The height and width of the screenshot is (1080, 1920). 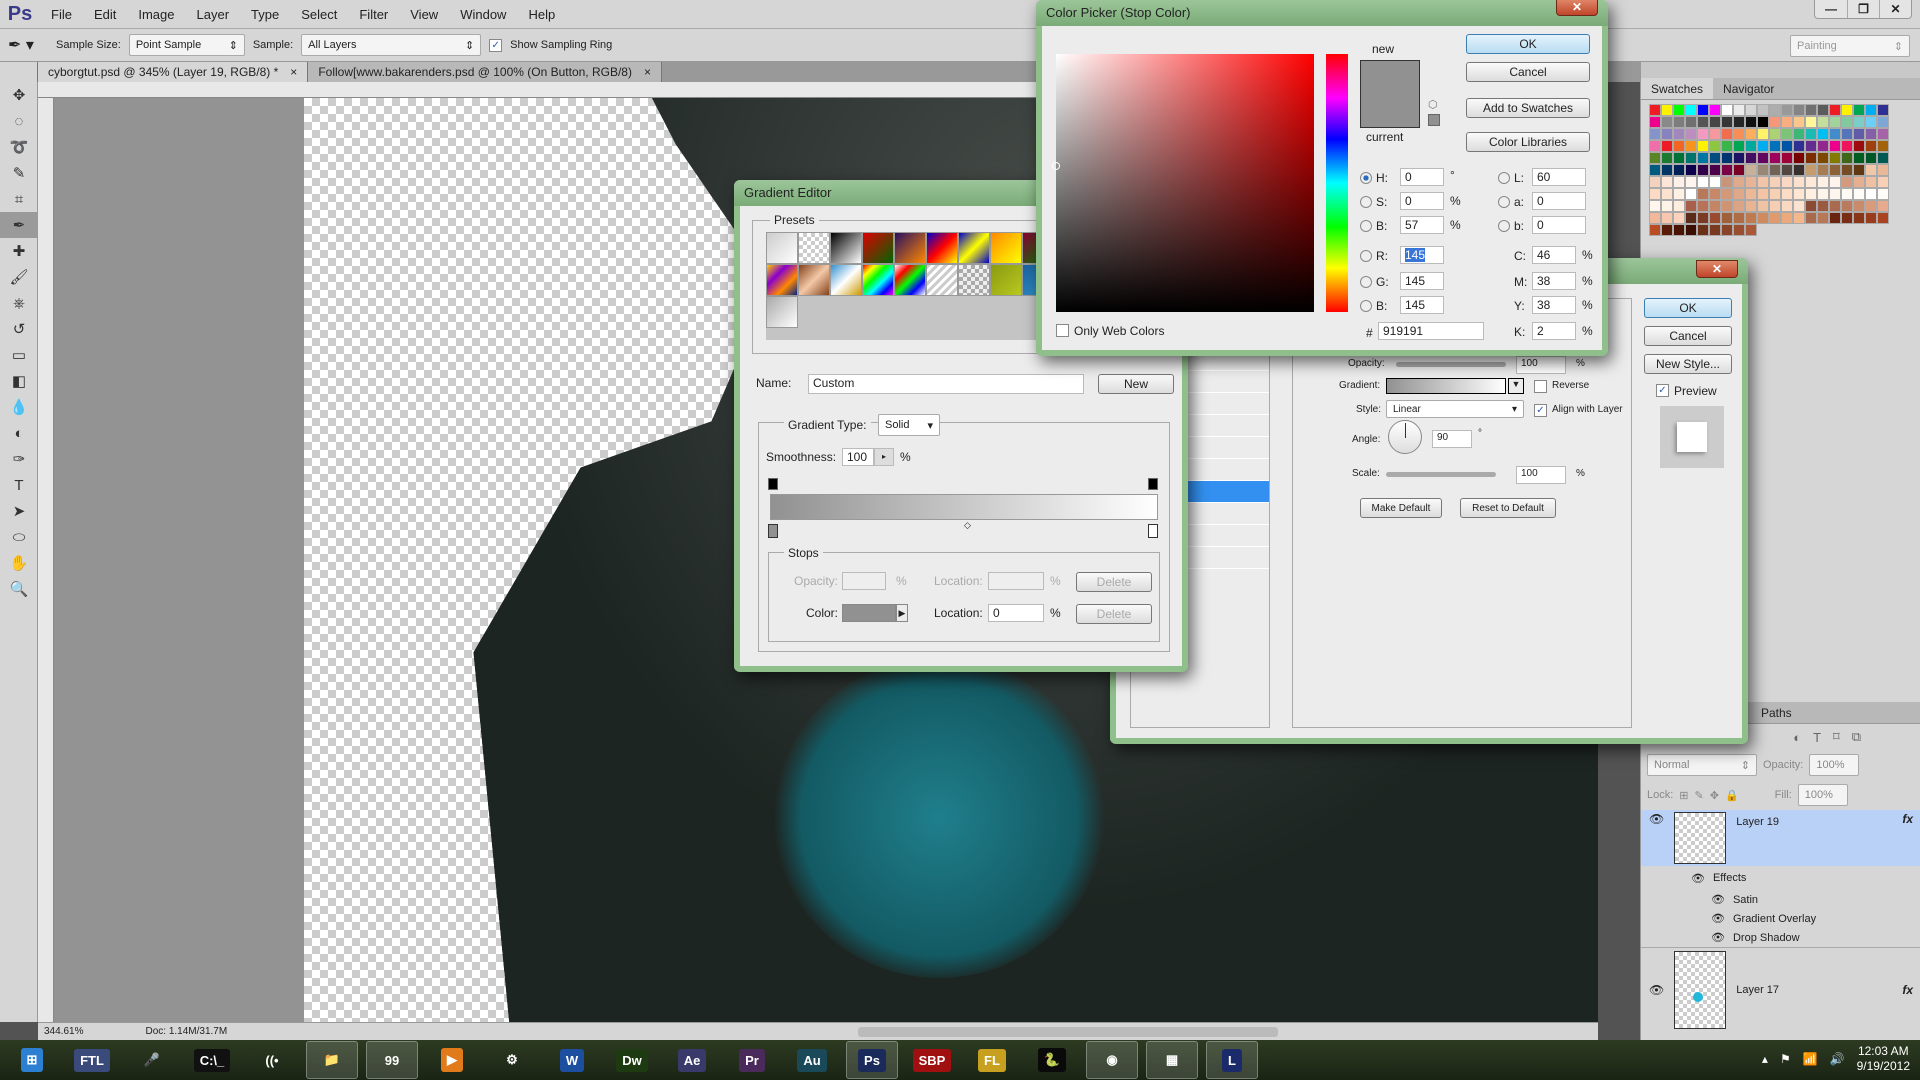 What do you see at coordinates (1422, 177) in the screenshot?
I see `h-field: 0` at bounding box center [1422, 177].